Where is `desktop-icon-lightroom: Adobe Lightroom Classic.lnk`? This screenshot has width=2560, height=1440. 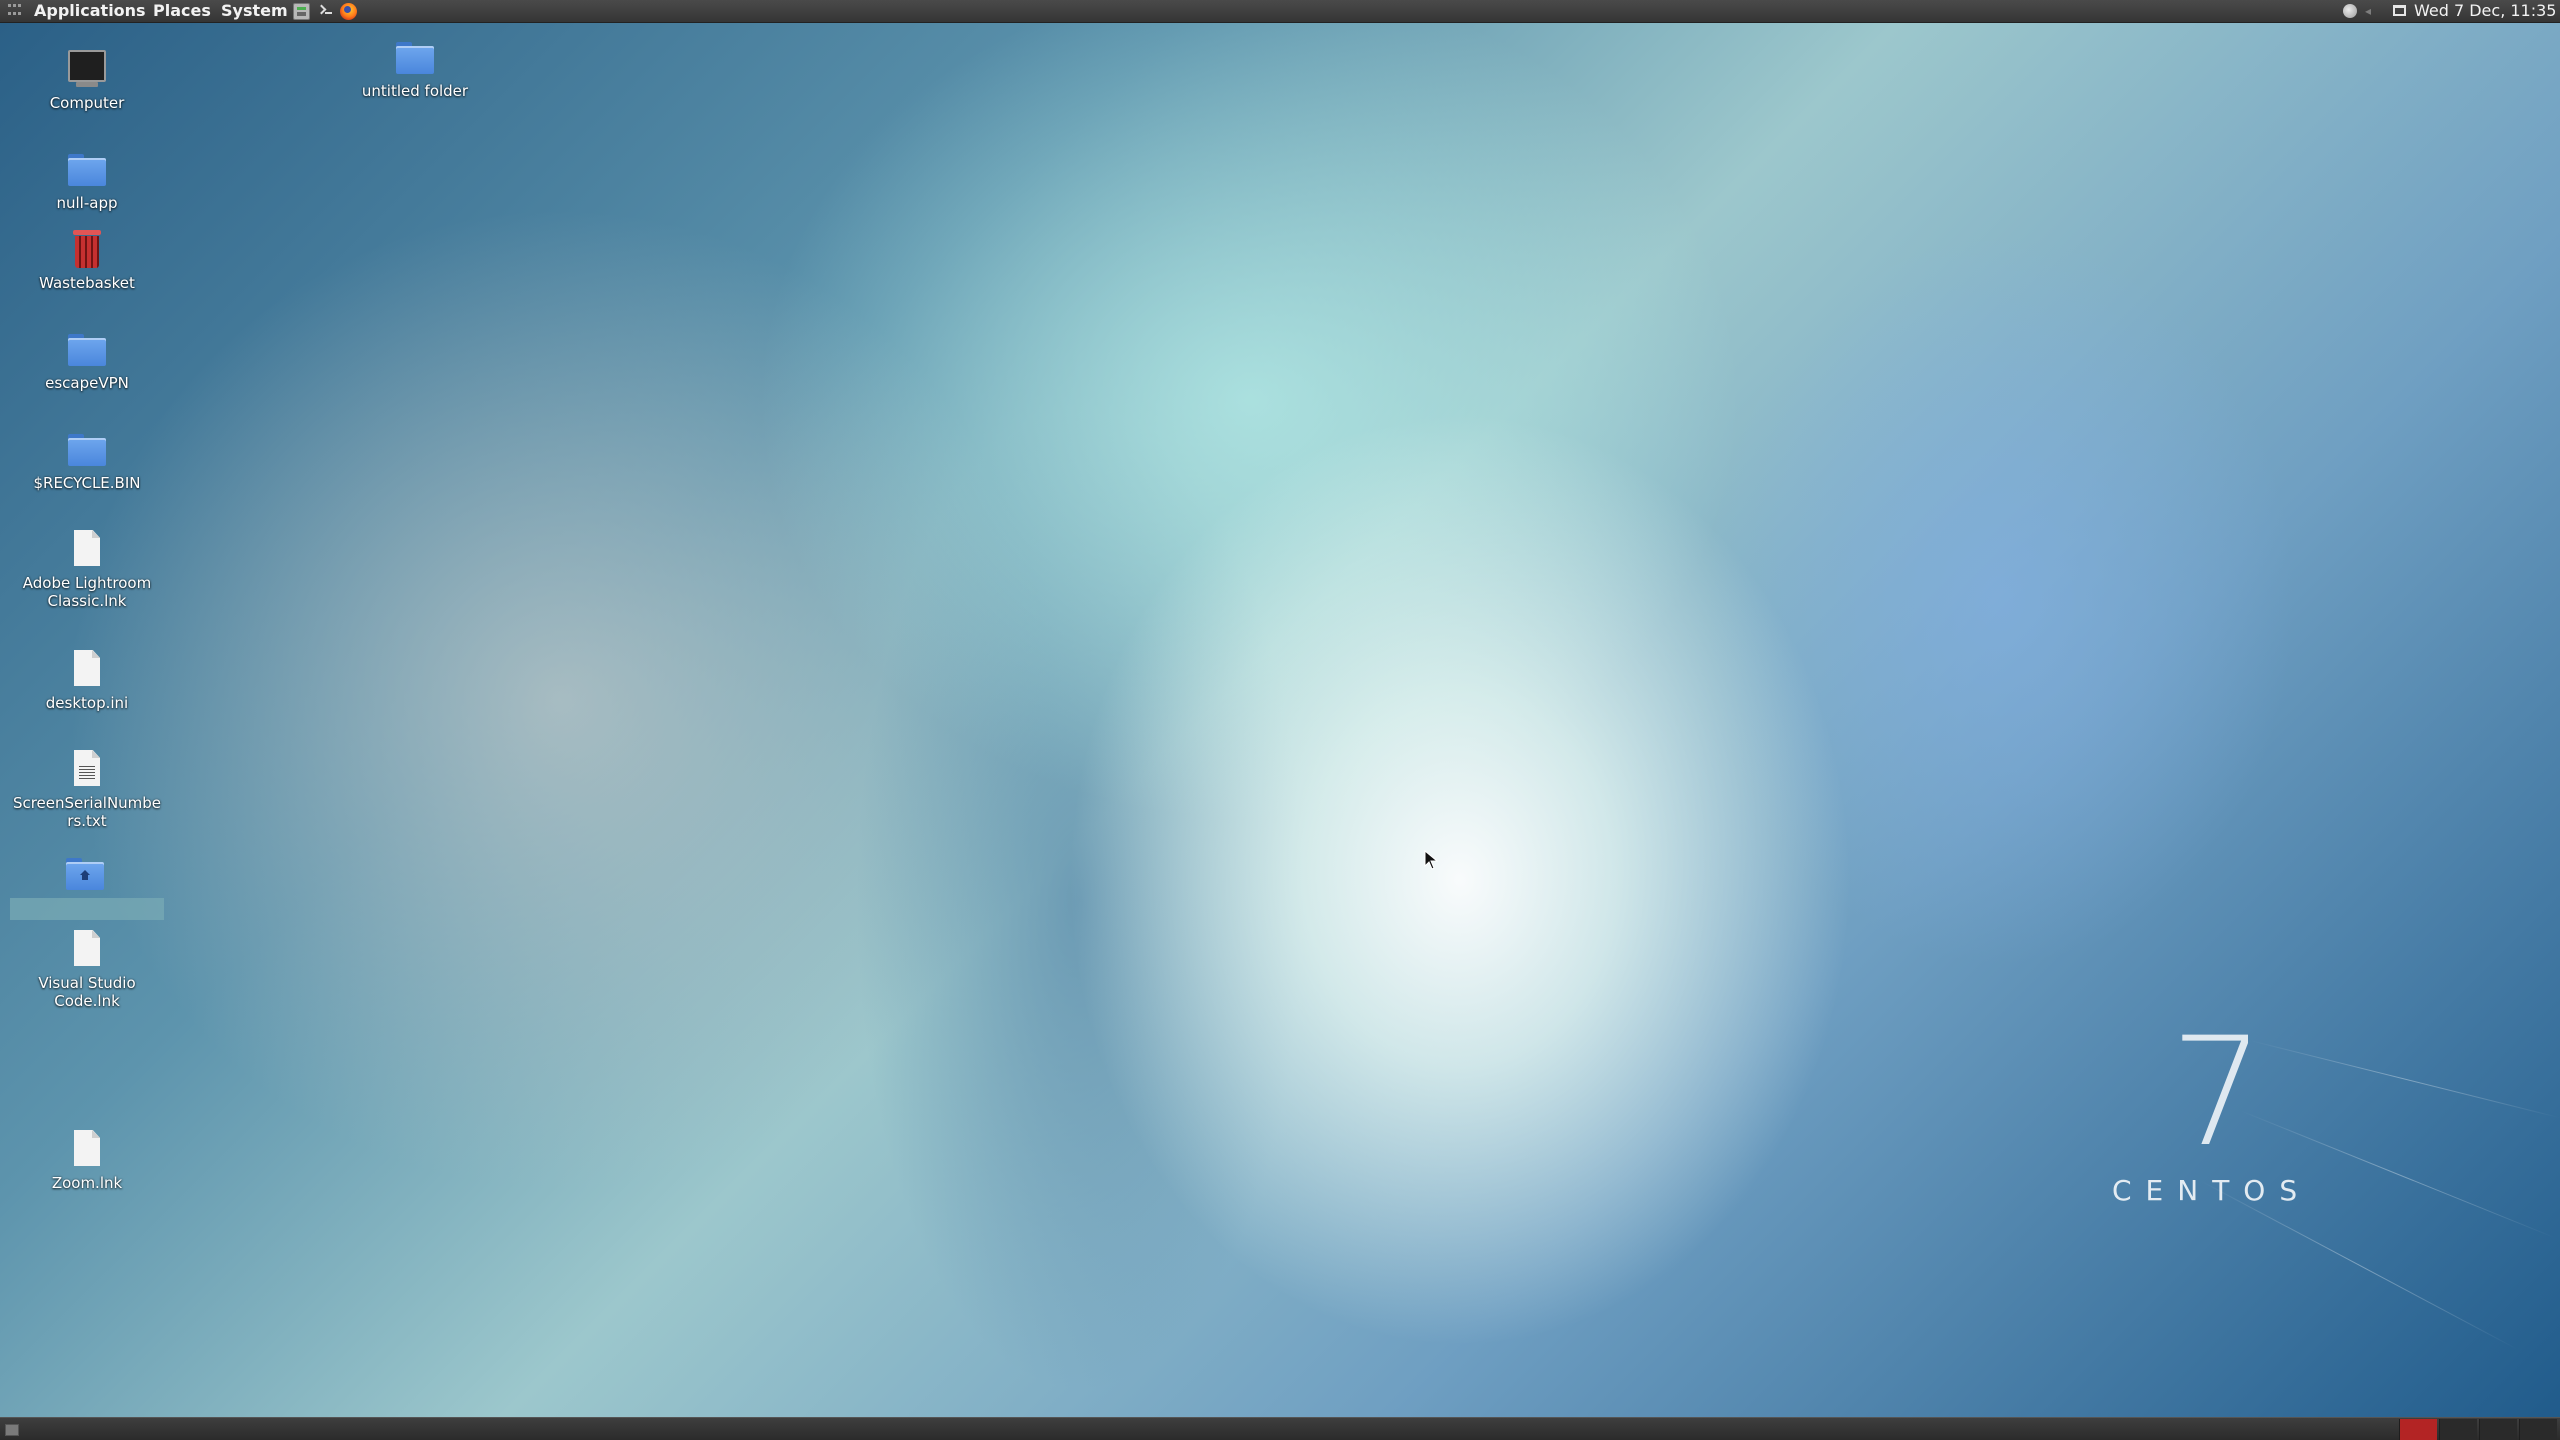
desktop-icon-lightroom: Adobe Lightroom Classic.lnk is located at coordinates (87, 569).